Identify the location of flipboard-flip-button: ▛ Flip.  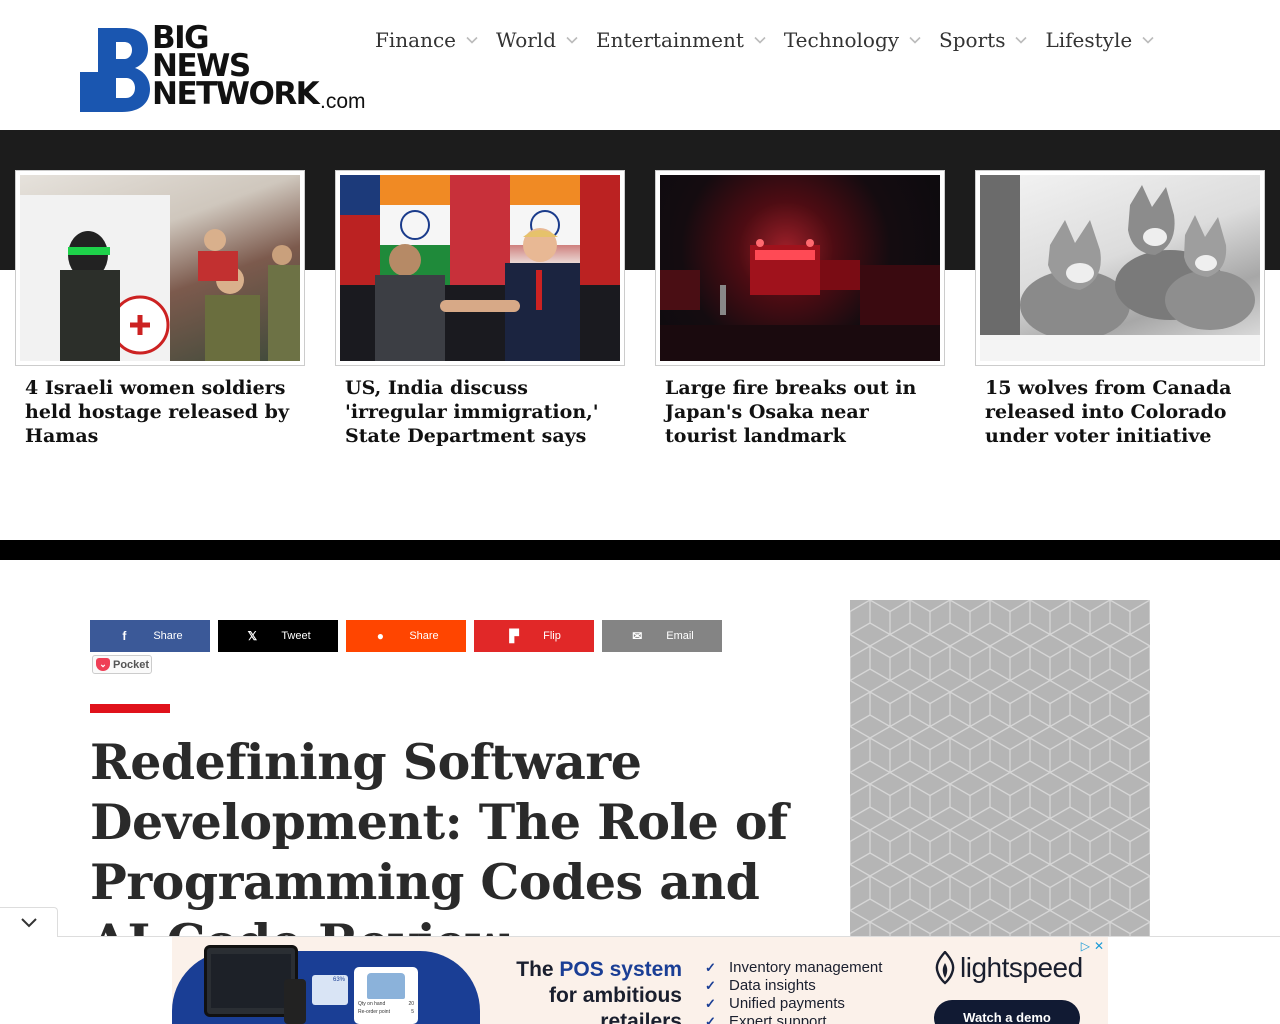
(534, 636).